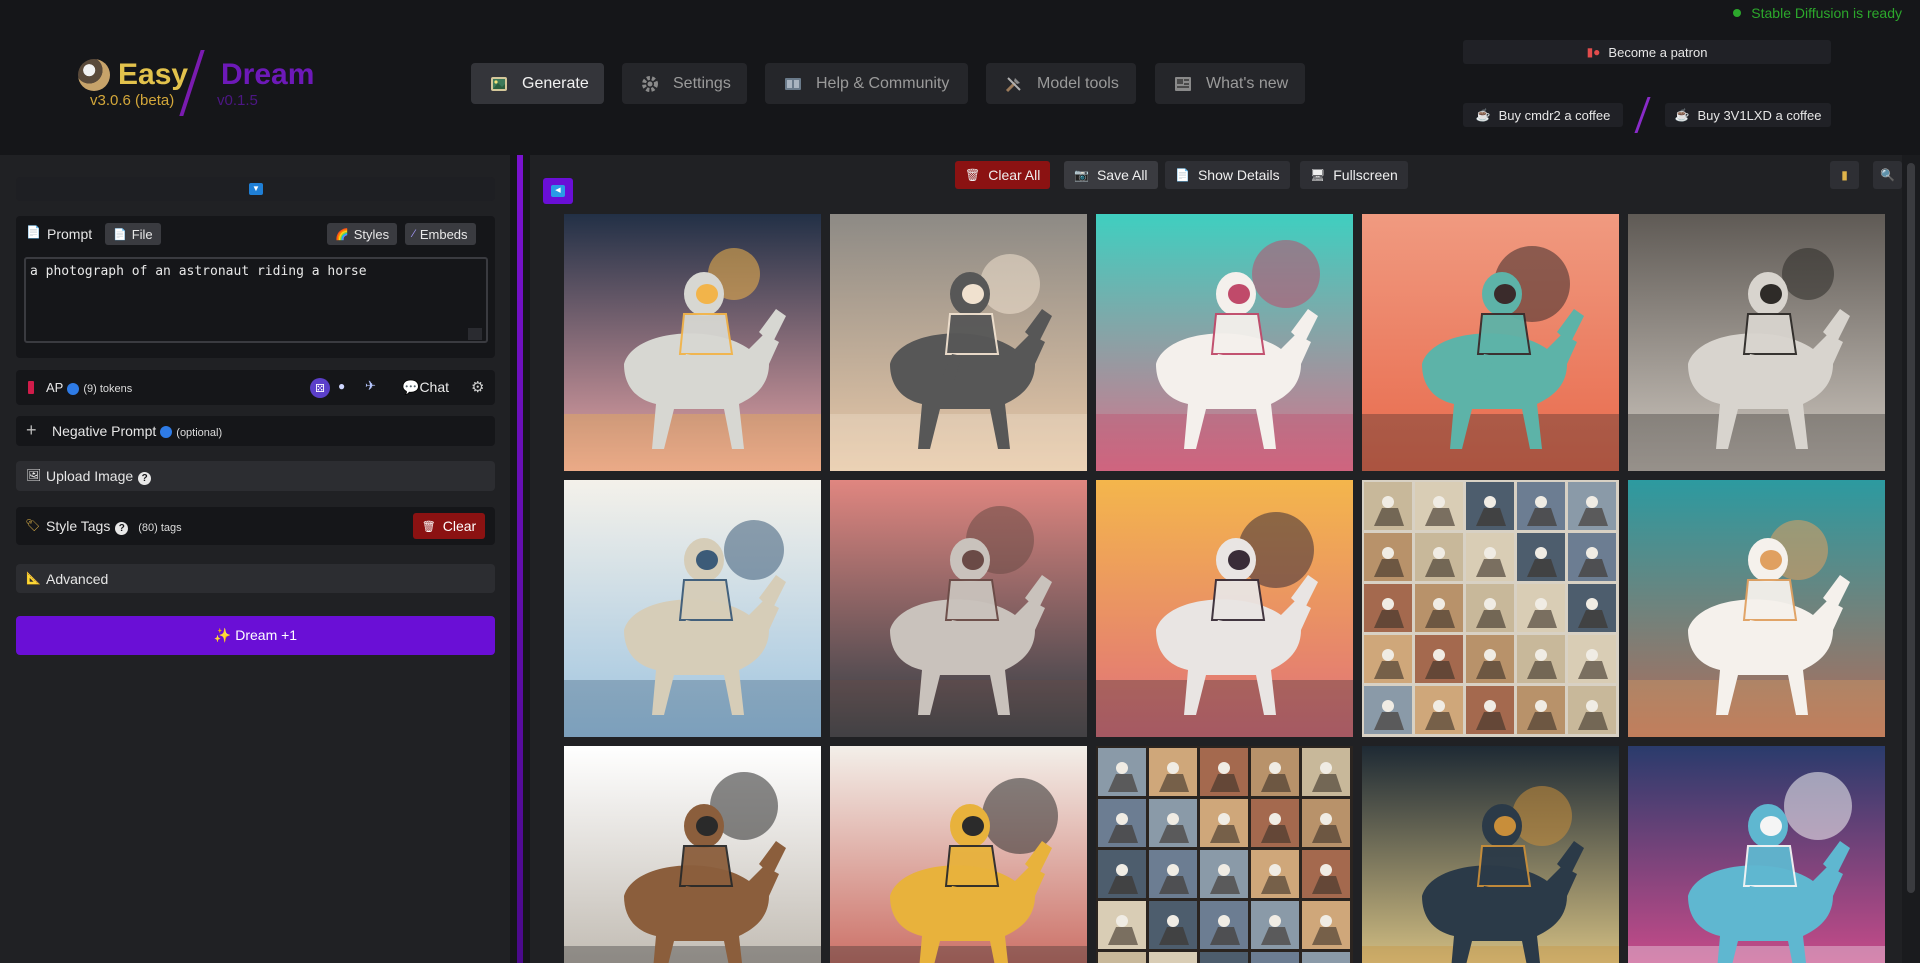 The width and height of the screenshot is (1920, 963). I want to click on tab-settings: Settings, so click(684, 83).